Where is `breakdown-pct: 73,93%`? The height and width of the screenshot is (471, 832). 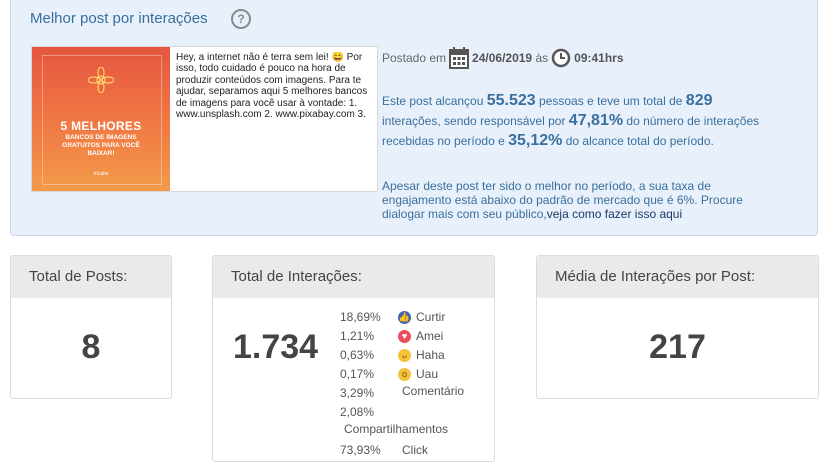
breakdown-pct: 73,93% is located at coordinates (360, 450).